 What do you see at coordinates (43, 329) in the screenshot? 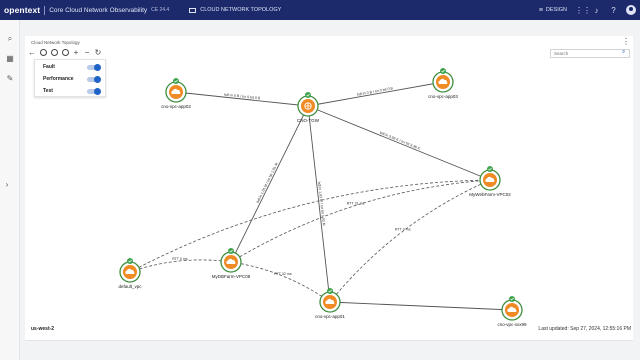
I see `region-label: us-west-2` at bounding box center [43, 329].